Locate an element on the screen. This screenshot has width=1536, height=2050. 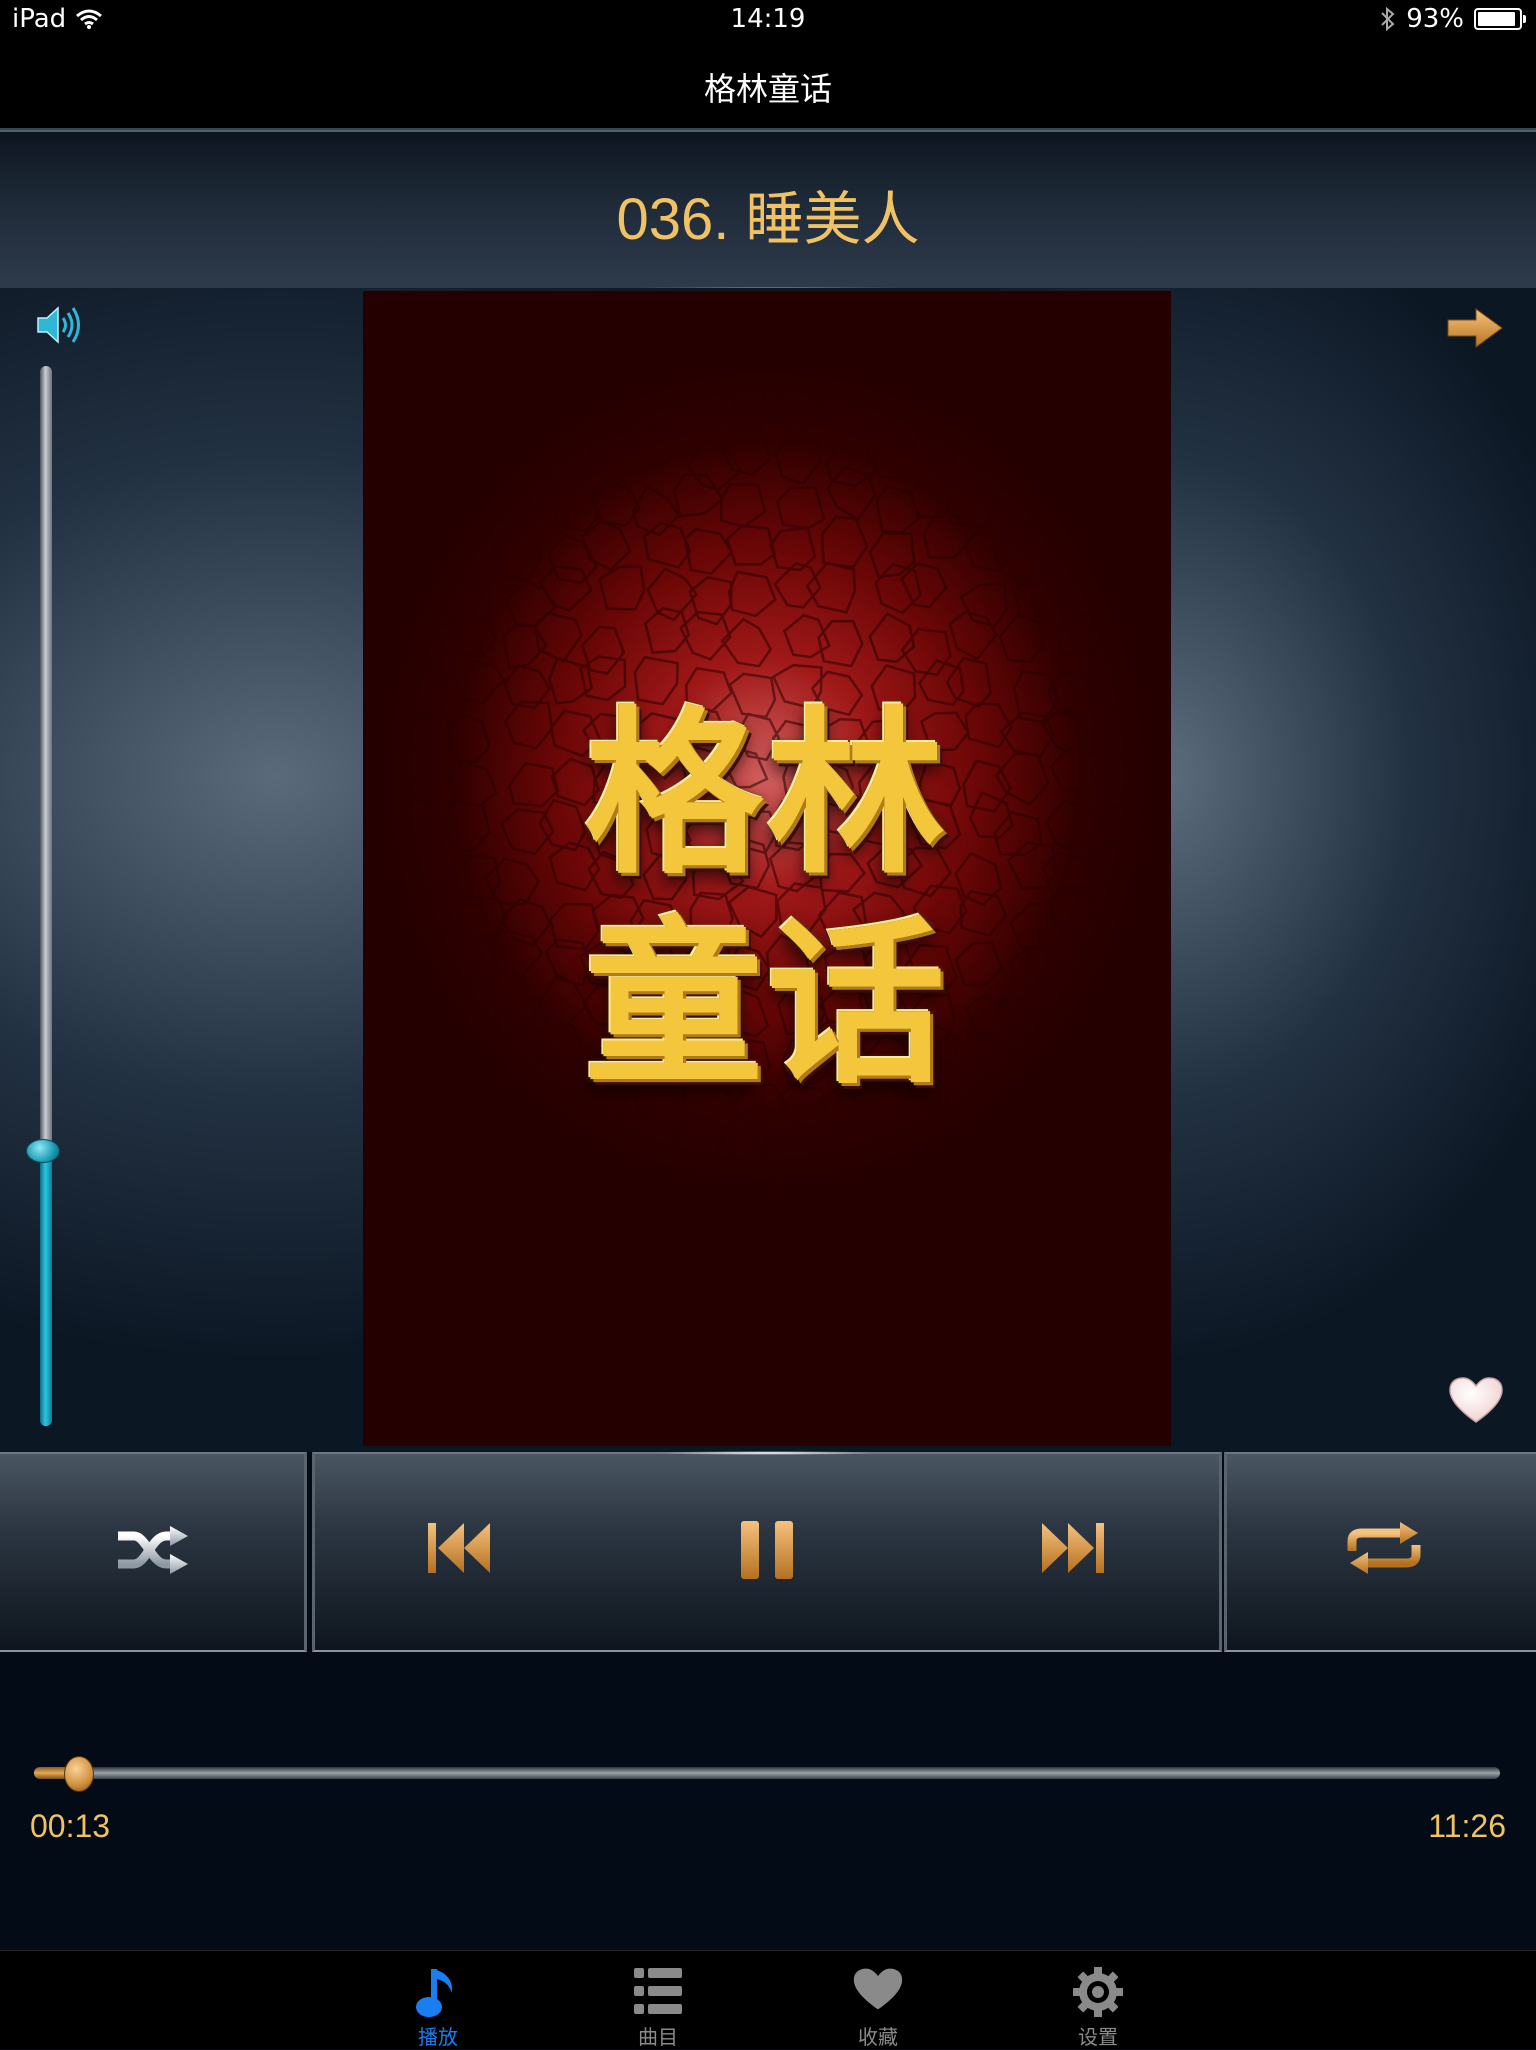
tab-tracks: 曲目 is located at coordinates (658, 2000).